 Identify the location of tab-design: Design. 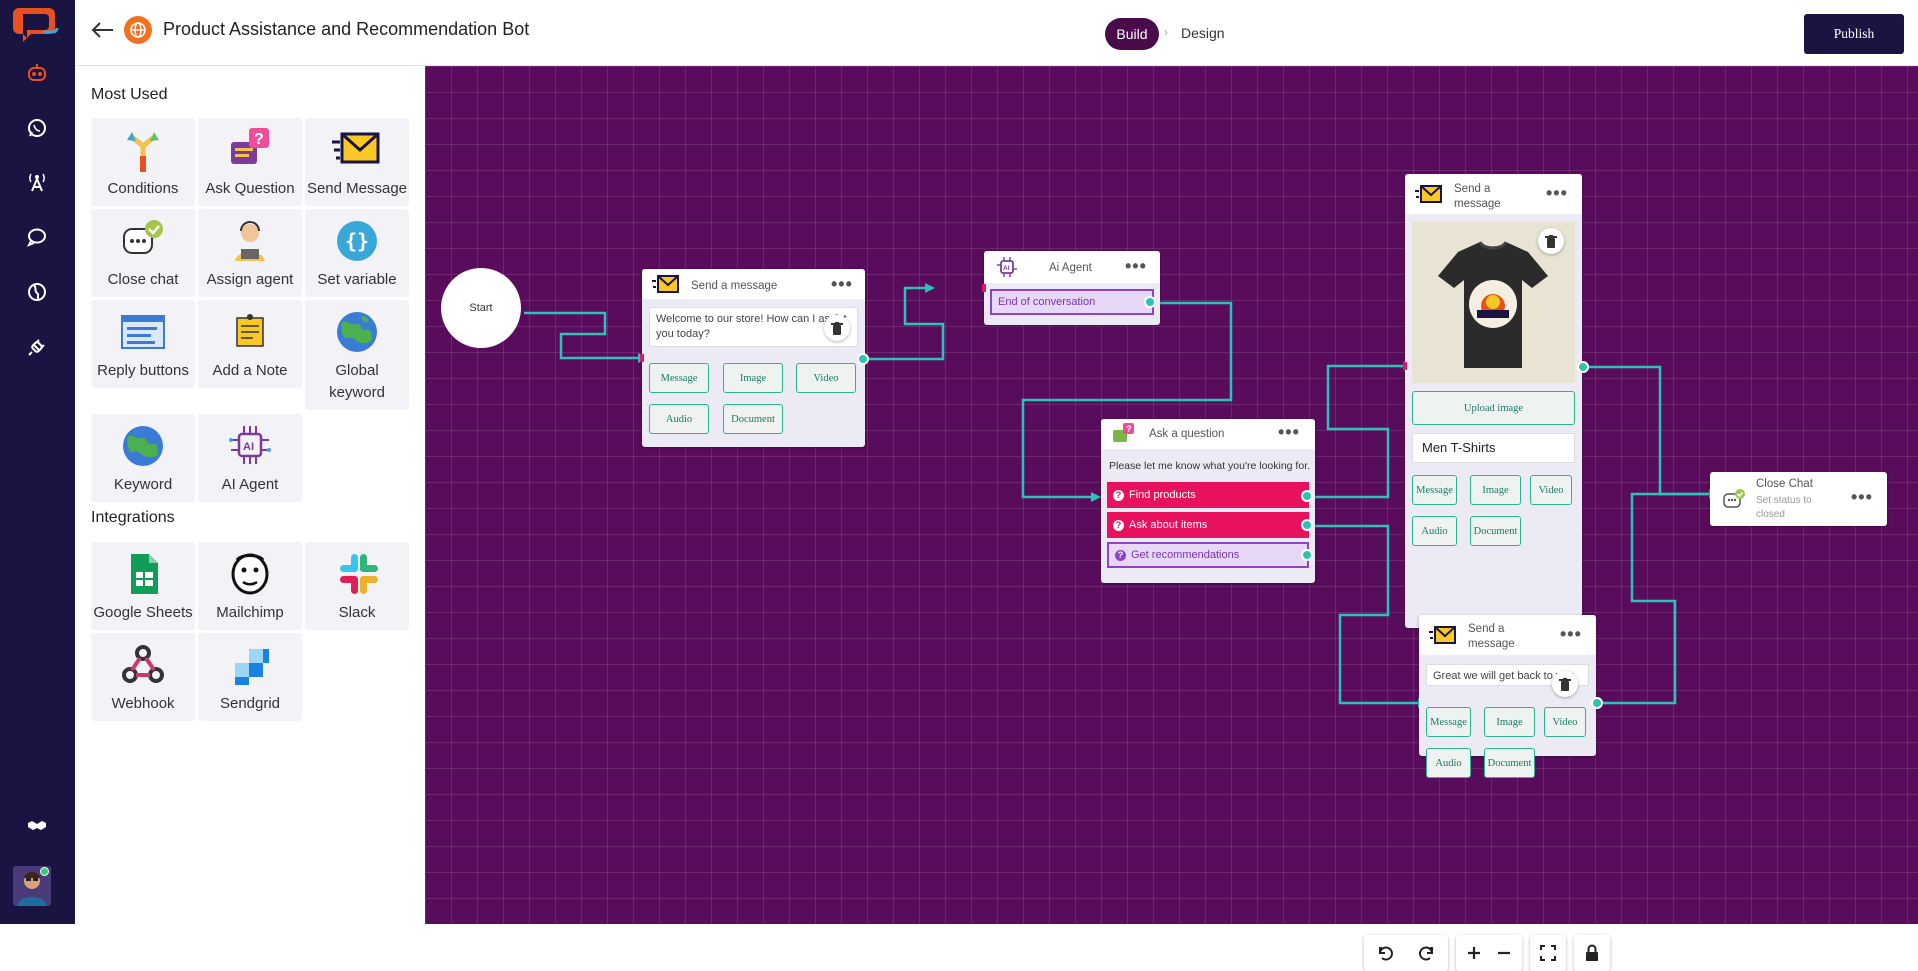
(1203, 33).